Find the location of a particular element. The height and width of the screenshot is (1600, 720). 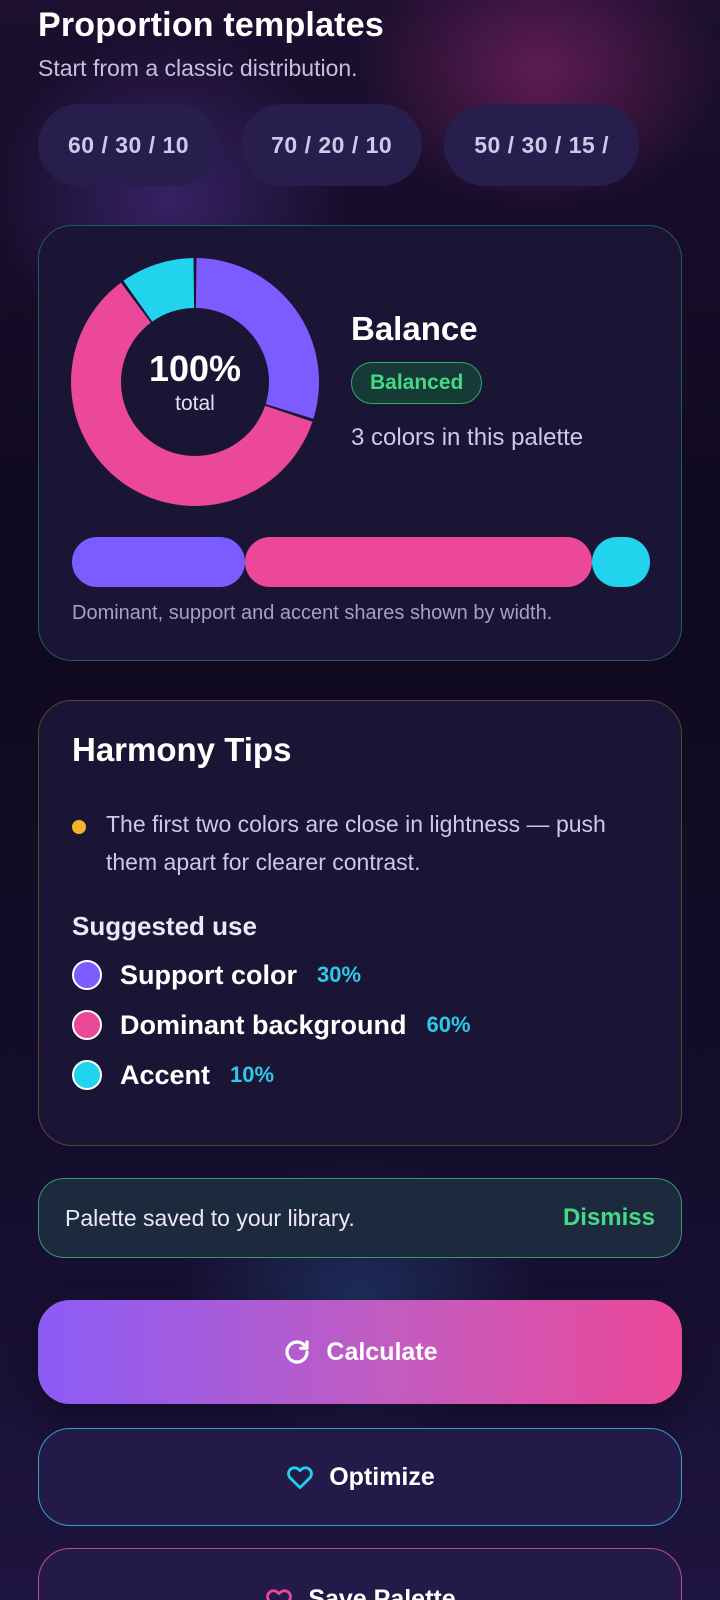

donut-total-value: 100% is located at coordinates (195, 368).